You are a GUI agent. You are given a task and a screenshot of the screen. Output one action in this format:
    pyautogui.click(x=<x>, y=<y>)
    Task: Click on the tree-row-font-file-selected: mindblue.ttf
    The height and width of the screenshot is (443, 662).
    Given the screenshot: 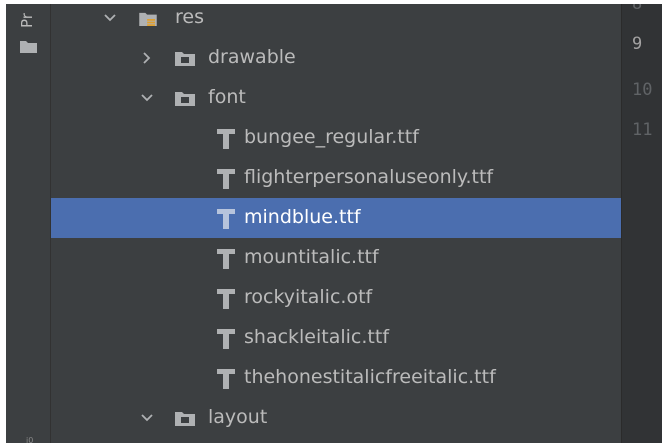 What is the action you would take?
    pyautogui.click(x=336, y=218)
    